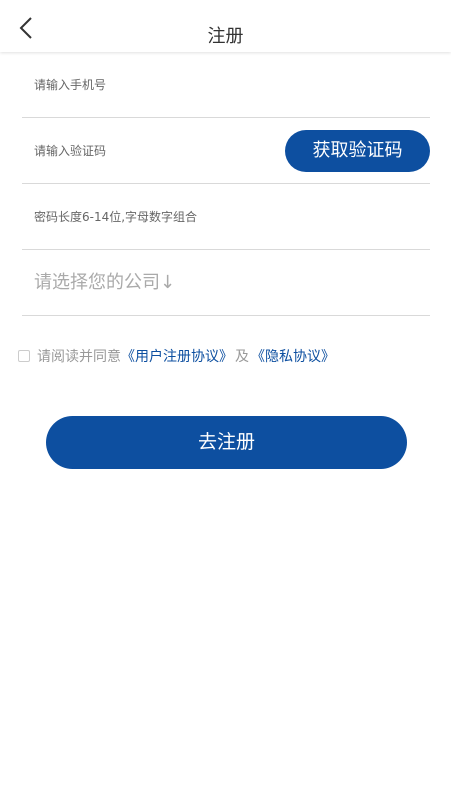  Describe the element at coordinates (24, 356) in the screenshot. I see `agreement-checkbox` at that location.